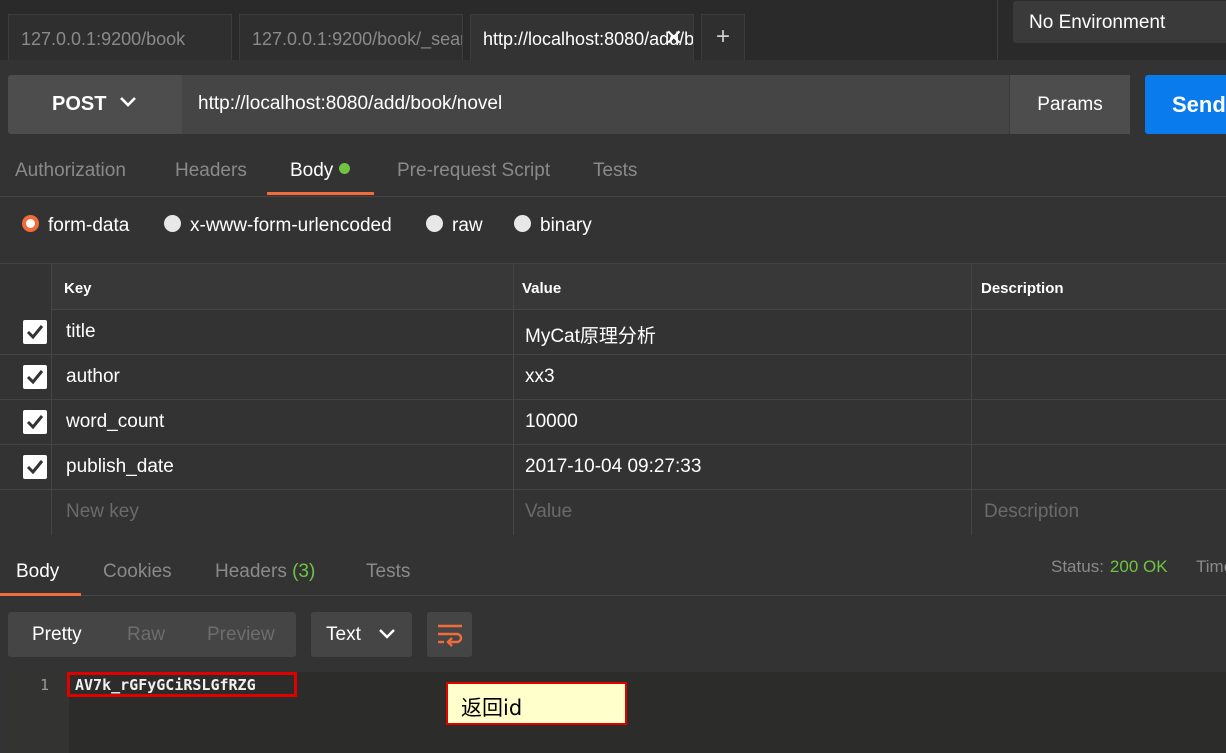  What do you see at coordinates (343, 634) in the screenshot?
I see `format-label: Text` at bounding box center [343, 634].